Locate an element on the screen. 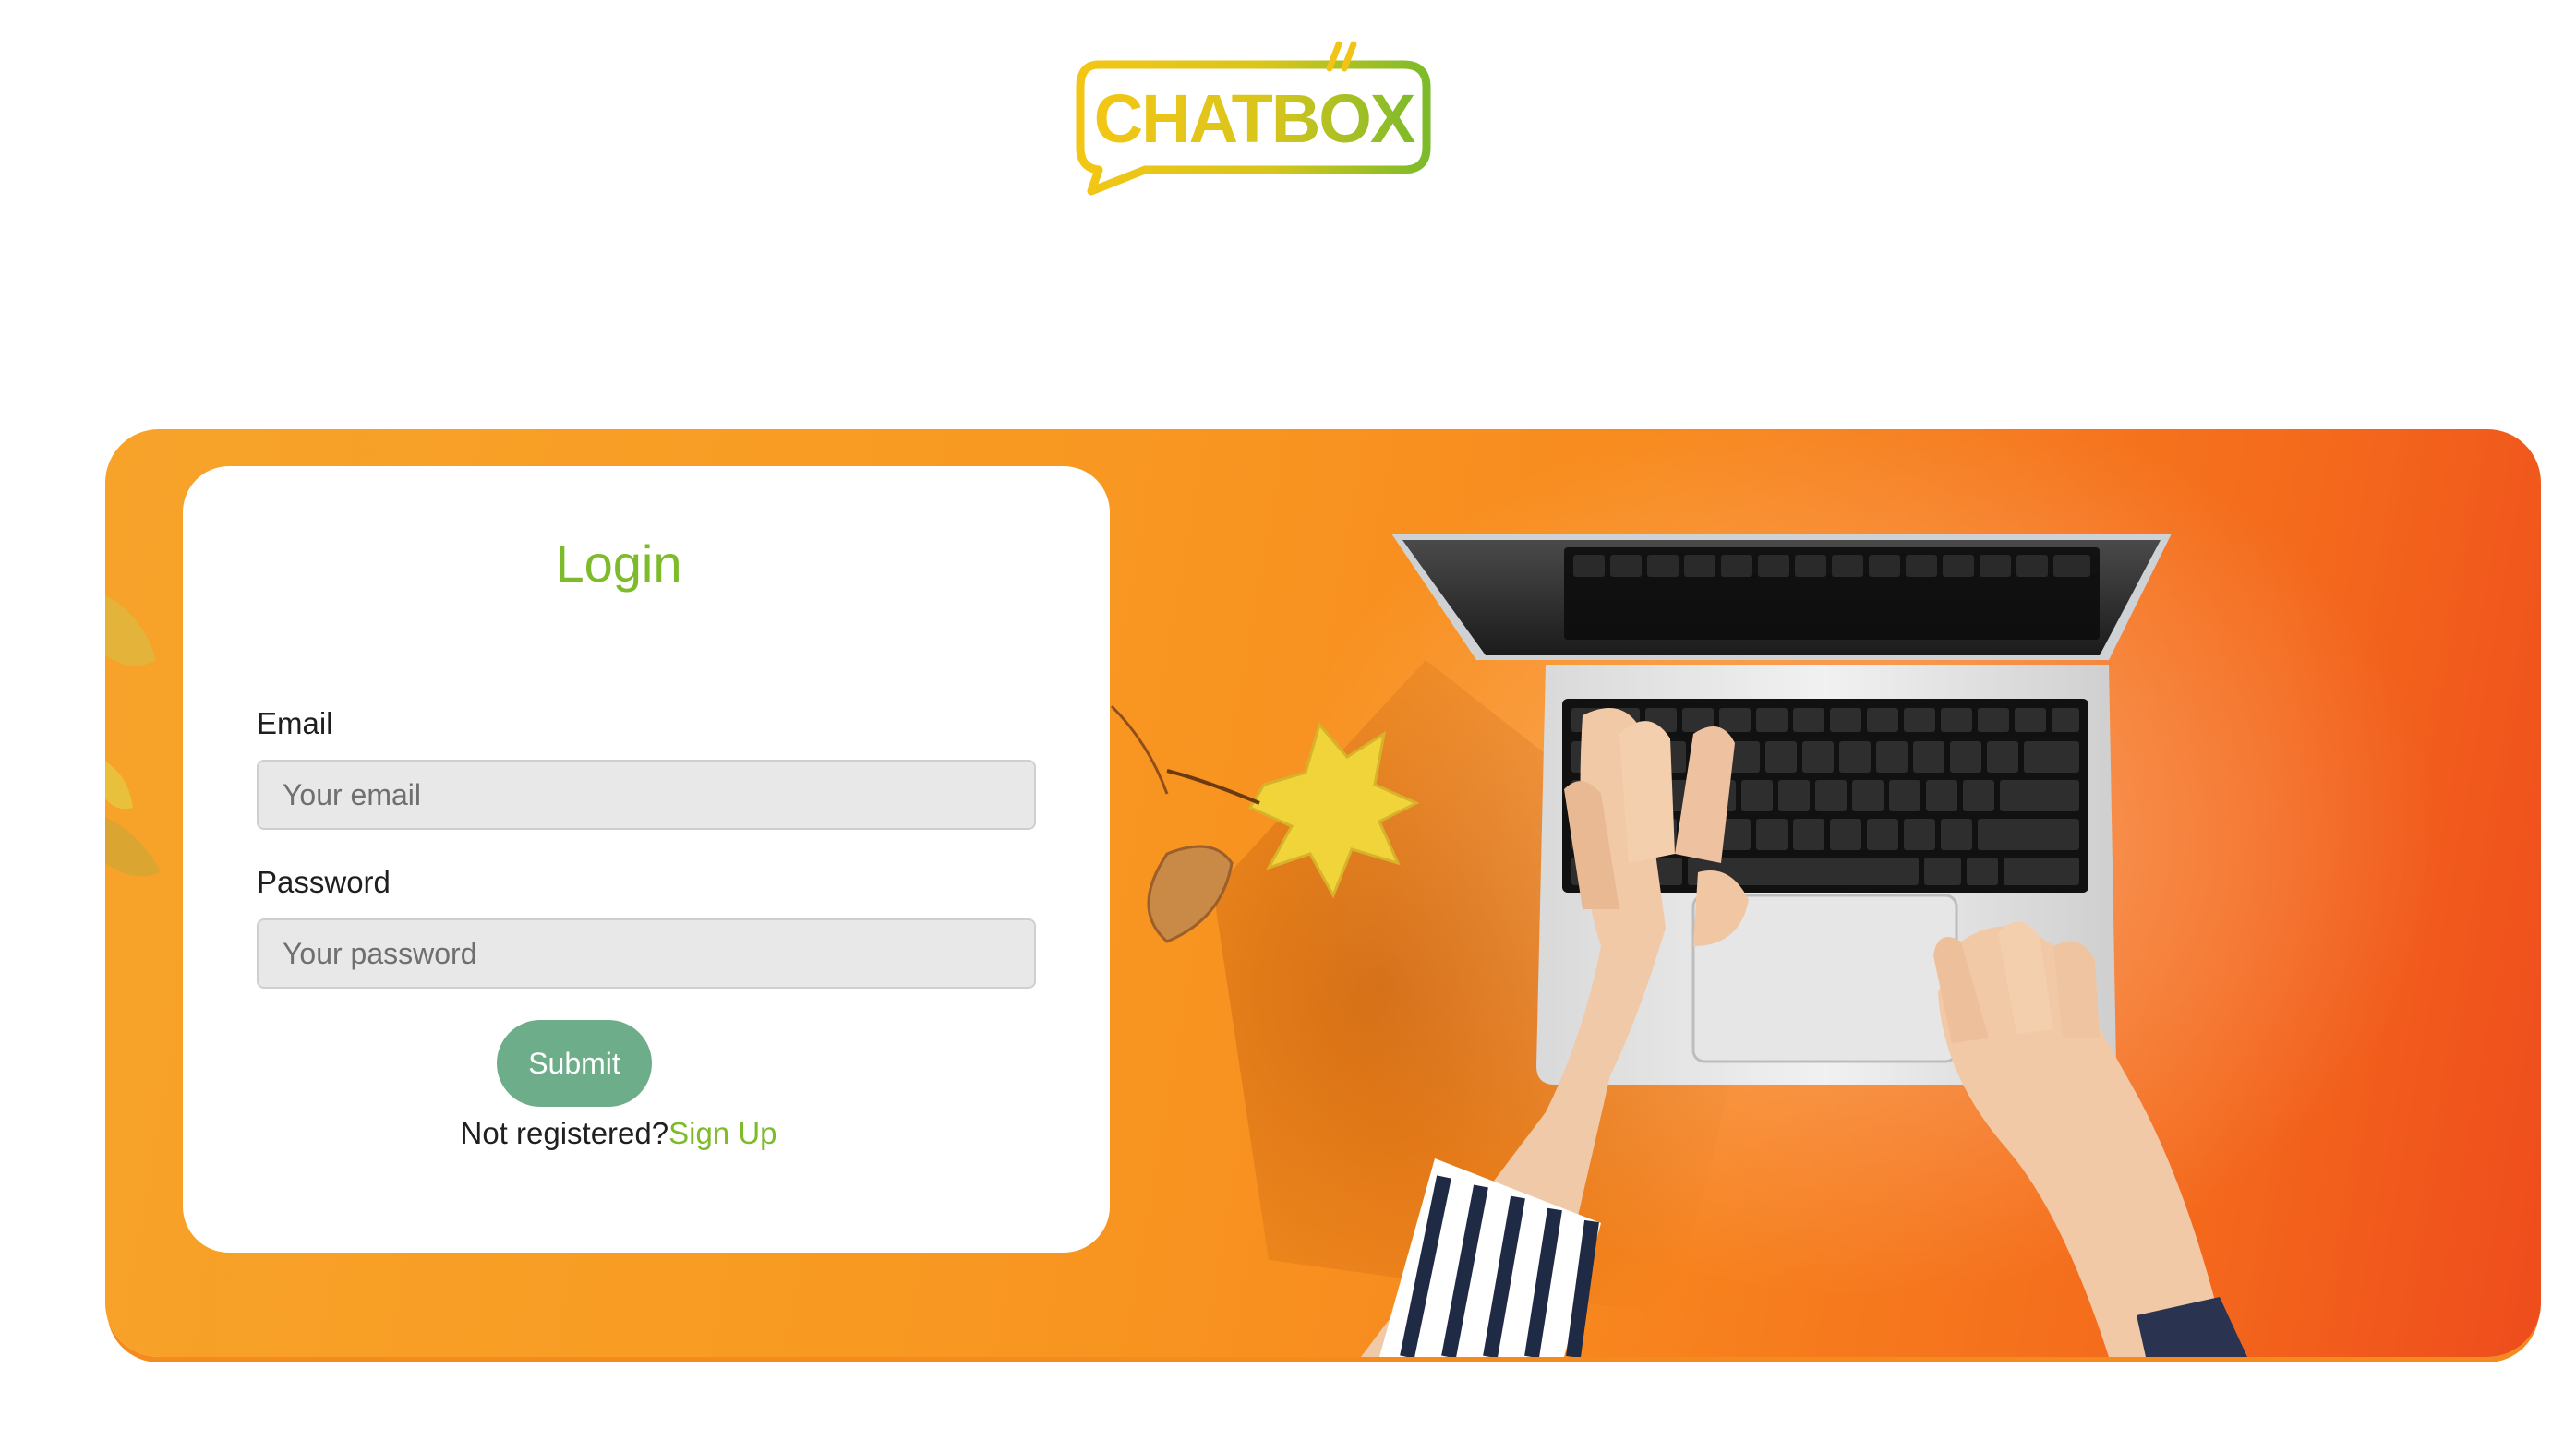 Image resolution: width=2576 pixels, height=1440 pixels. submit-button: Submit is located at coordinates (574, 1063).